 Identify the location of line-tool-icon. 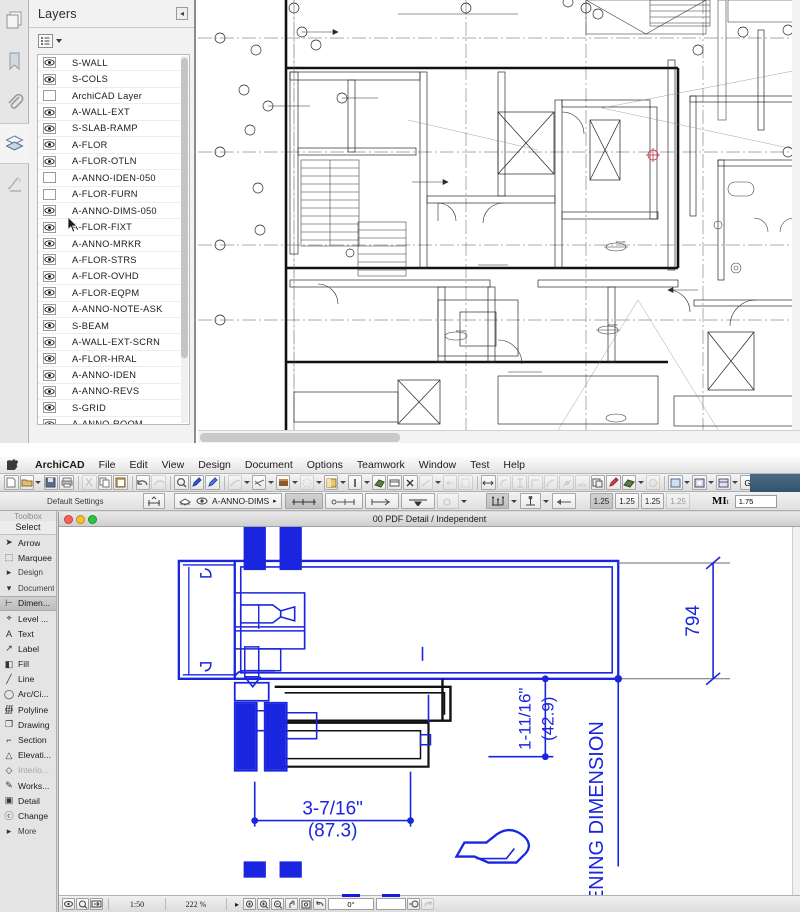
(426, 482).